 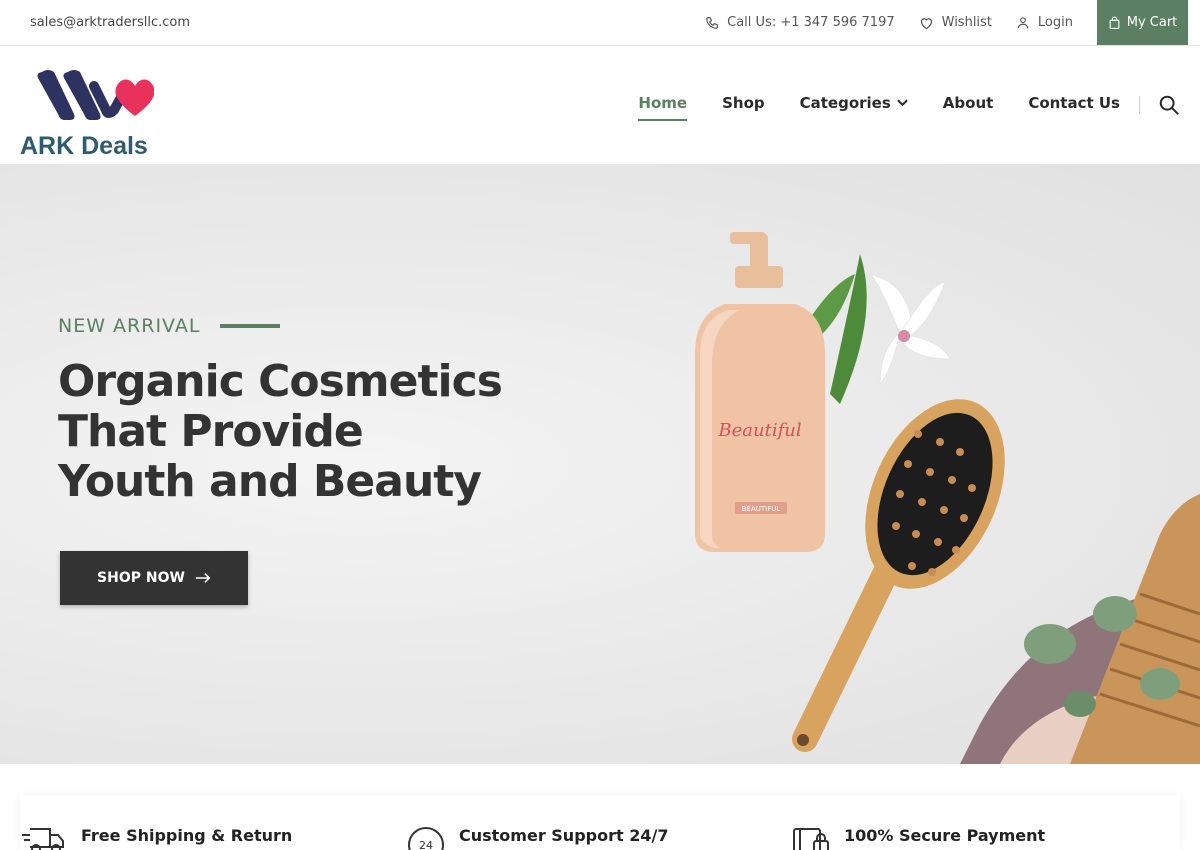 I want to click on feature-title: Free Shipping & Return, so click(x=187, y=835).